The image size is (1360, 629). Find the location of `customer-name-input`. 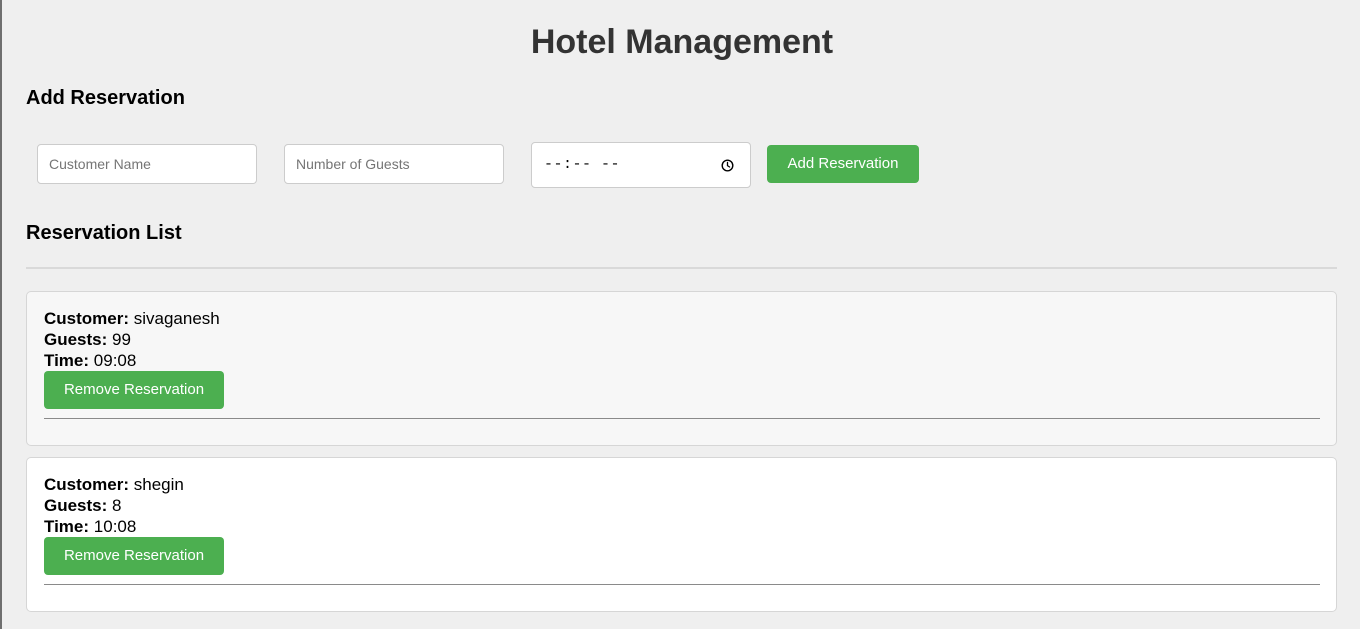

customer-name-input is located at coordinates (147, 164).